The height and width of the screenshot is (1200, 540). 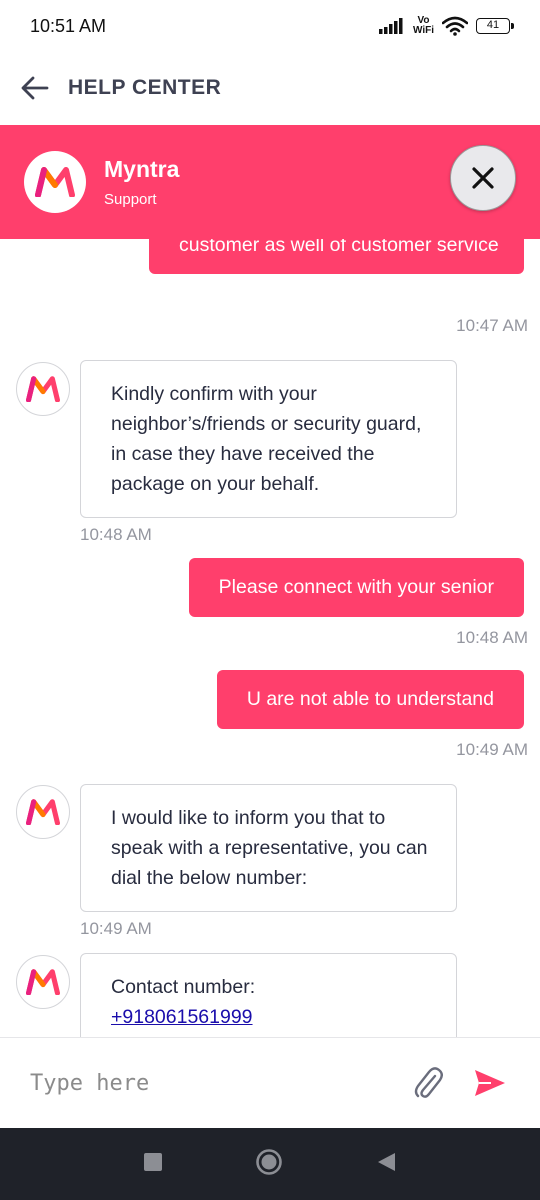 I want to click on recent-apps-icon, so click(x=153, y=1164).